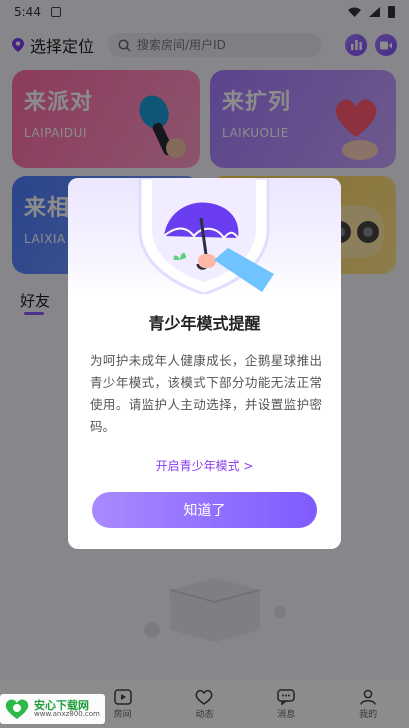 The height and width of the screenshot is (728, 409). Describe the element at coordinates (52, 709) in the screenshot. I see `watermark: 安心下载网 www.anxz800.com` at that location.